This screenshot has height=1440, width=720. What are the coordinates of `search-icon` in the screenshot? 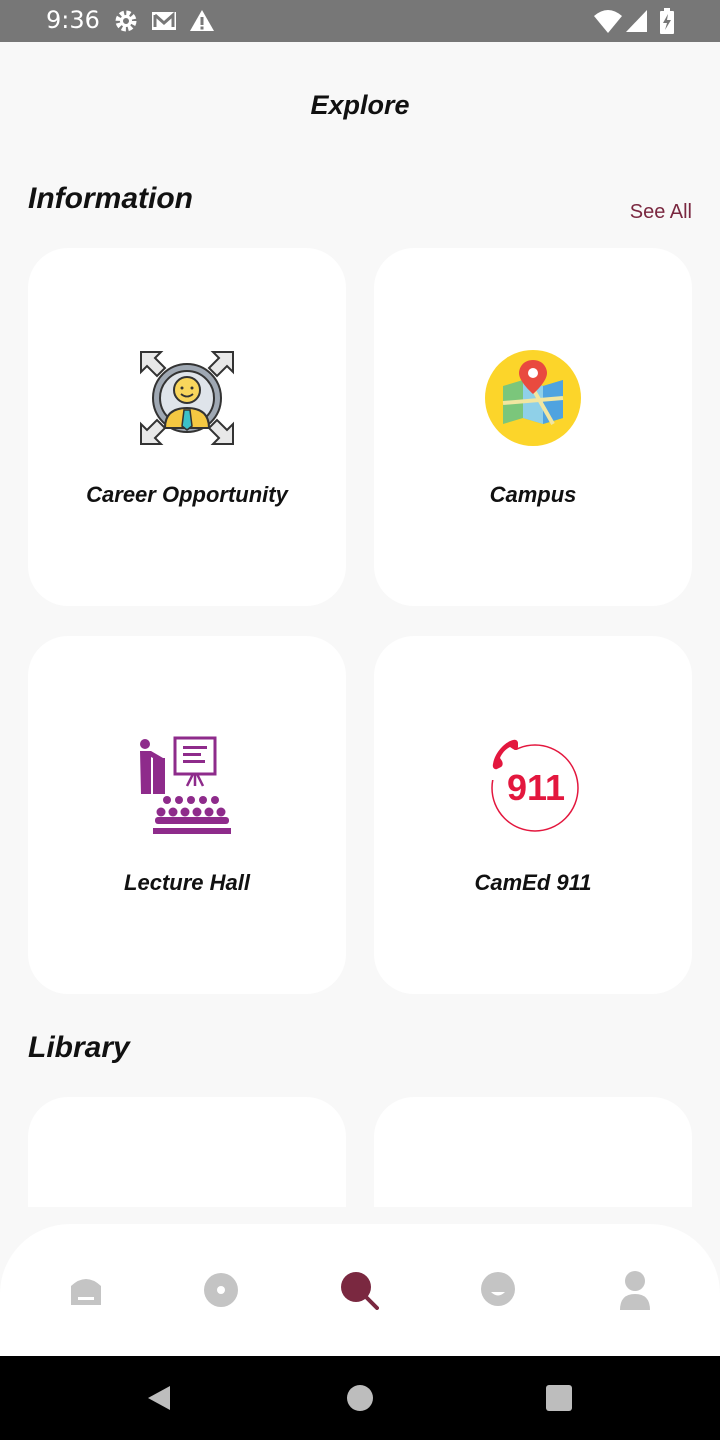 It's located at (360, 1291).